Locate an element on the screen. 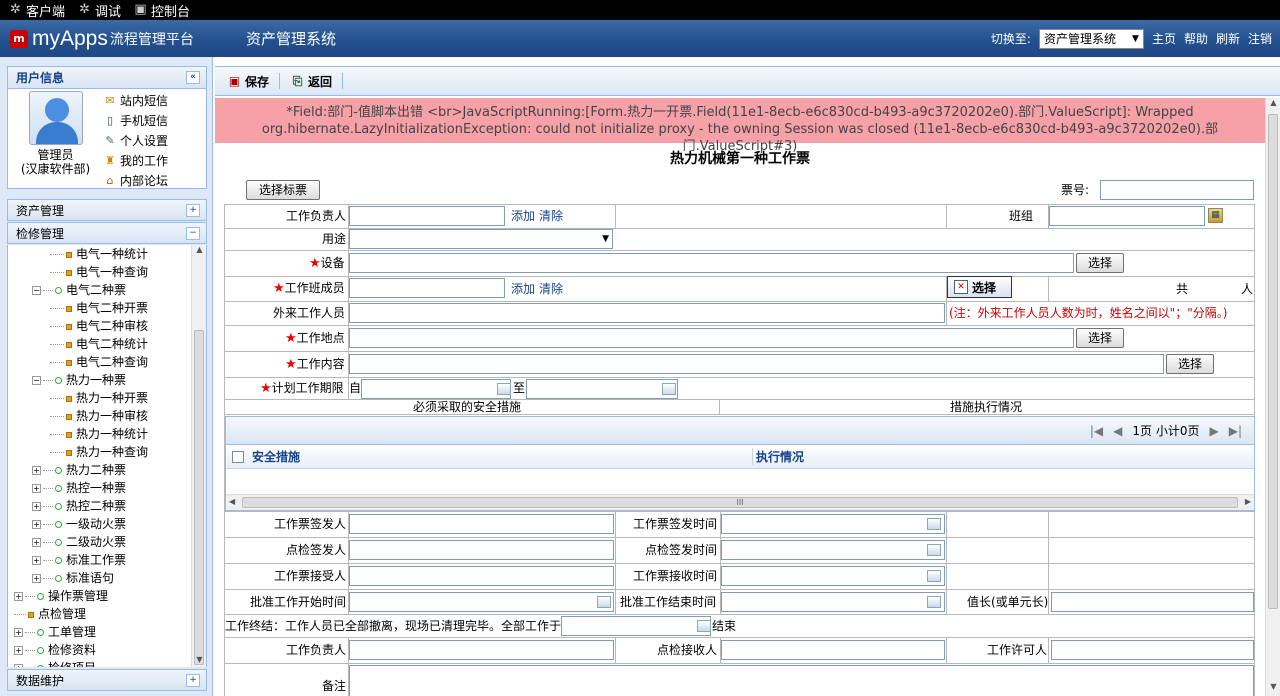 Image resolution: width=1280 pixels, height=696 pixels. client-link: ✲ 客户端 is located at coordinates (36, 10).